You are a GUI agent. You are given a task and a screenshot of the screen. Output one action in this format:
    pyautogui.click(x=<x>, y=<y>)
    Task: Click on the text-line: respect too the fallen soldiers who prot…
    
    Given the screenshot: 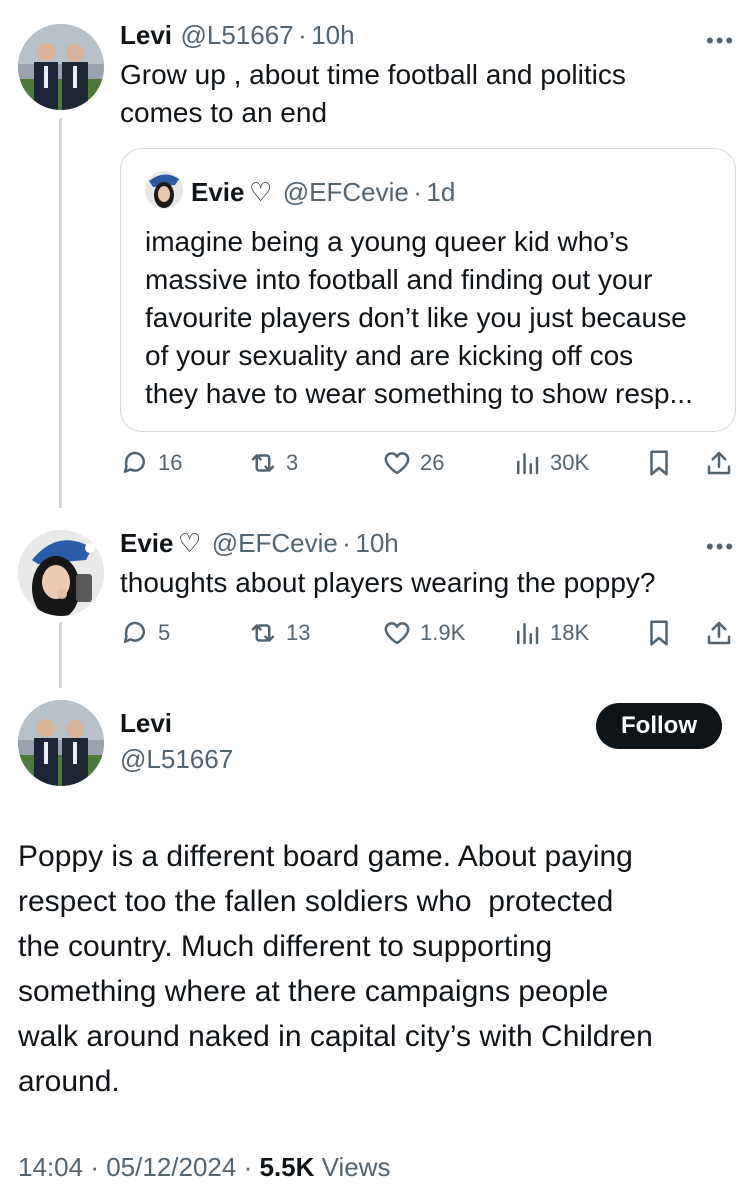 What is the action you would take?
    pyautogui.click(x=316, y=901)
    